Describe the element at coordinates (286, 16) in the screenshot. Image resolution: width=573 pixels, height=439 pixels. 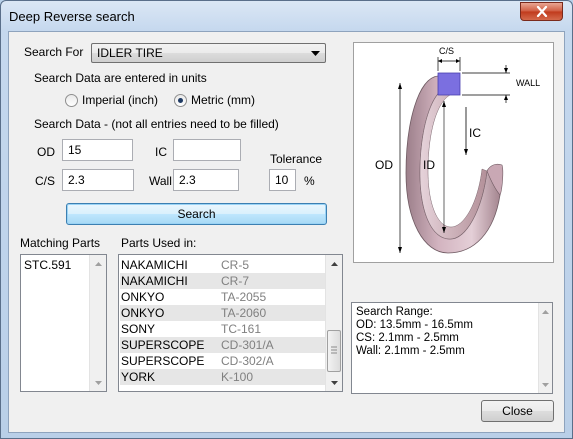
I see `title-bar: Deep Reverse search` at that location.